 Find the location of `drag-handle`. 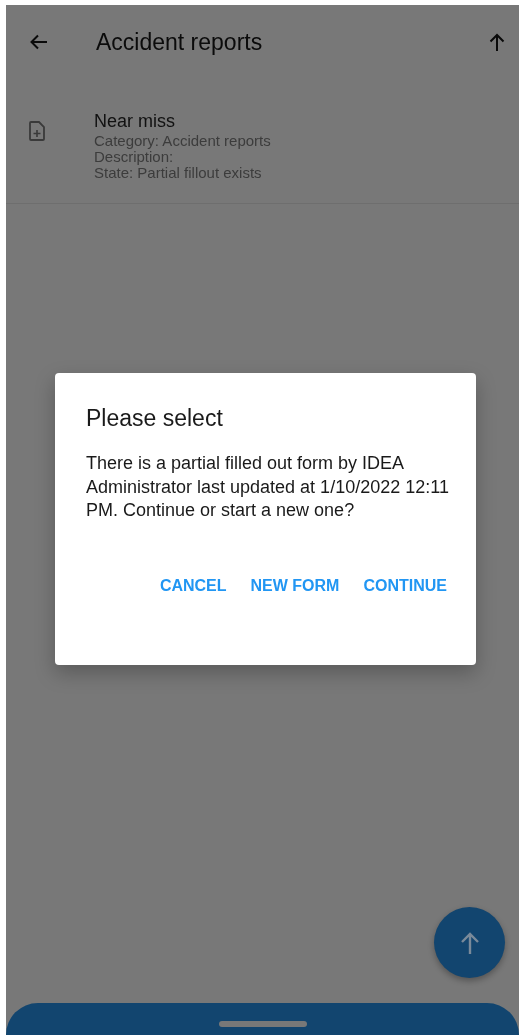

drag-handle is located at coordinates (262, 1024).